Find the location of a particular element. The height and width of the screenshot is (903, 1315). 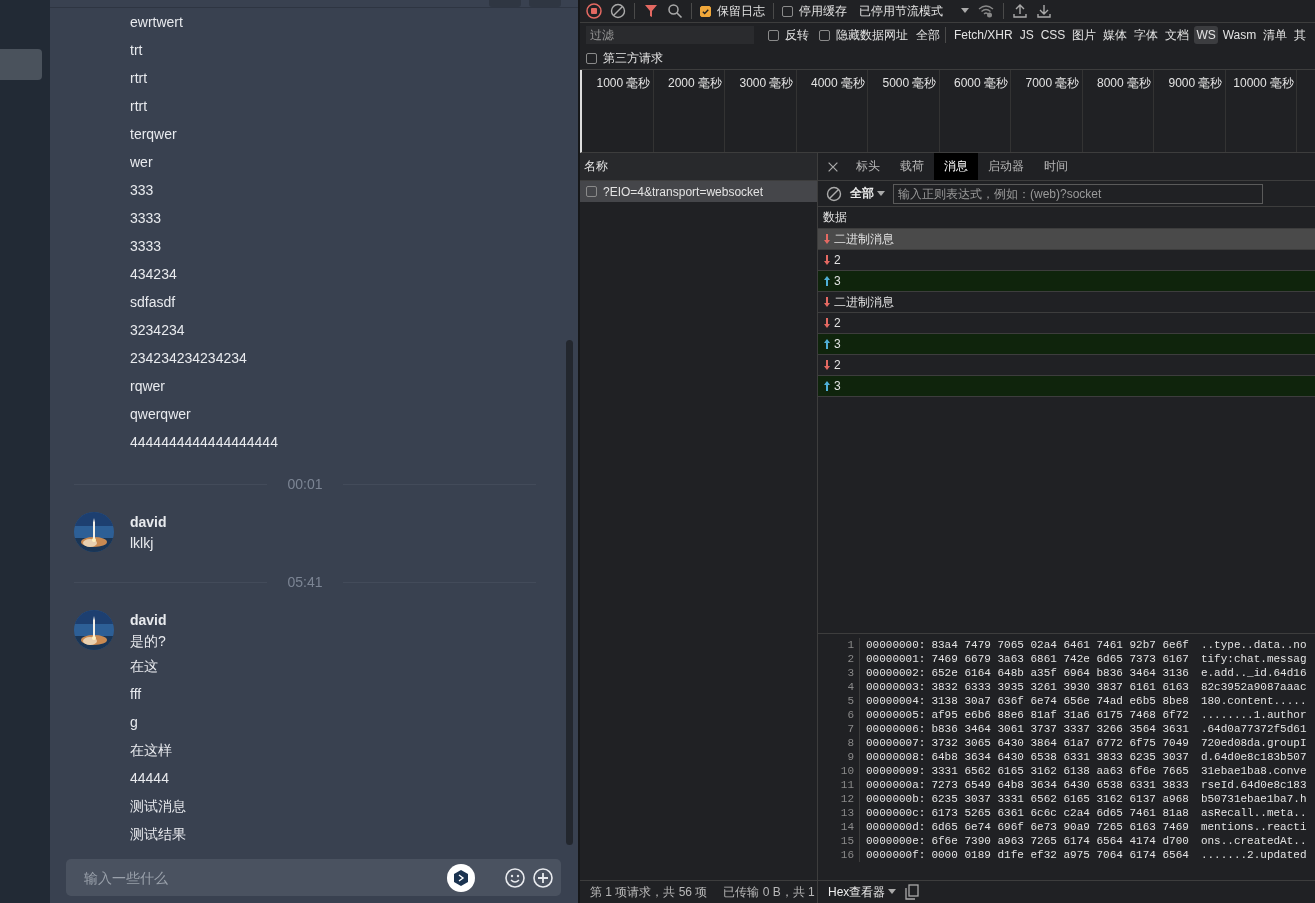

hex-bytes: 6235 3037 3331 6562 6165 3162 6137 a968 is located at coordinates (1060, 799).